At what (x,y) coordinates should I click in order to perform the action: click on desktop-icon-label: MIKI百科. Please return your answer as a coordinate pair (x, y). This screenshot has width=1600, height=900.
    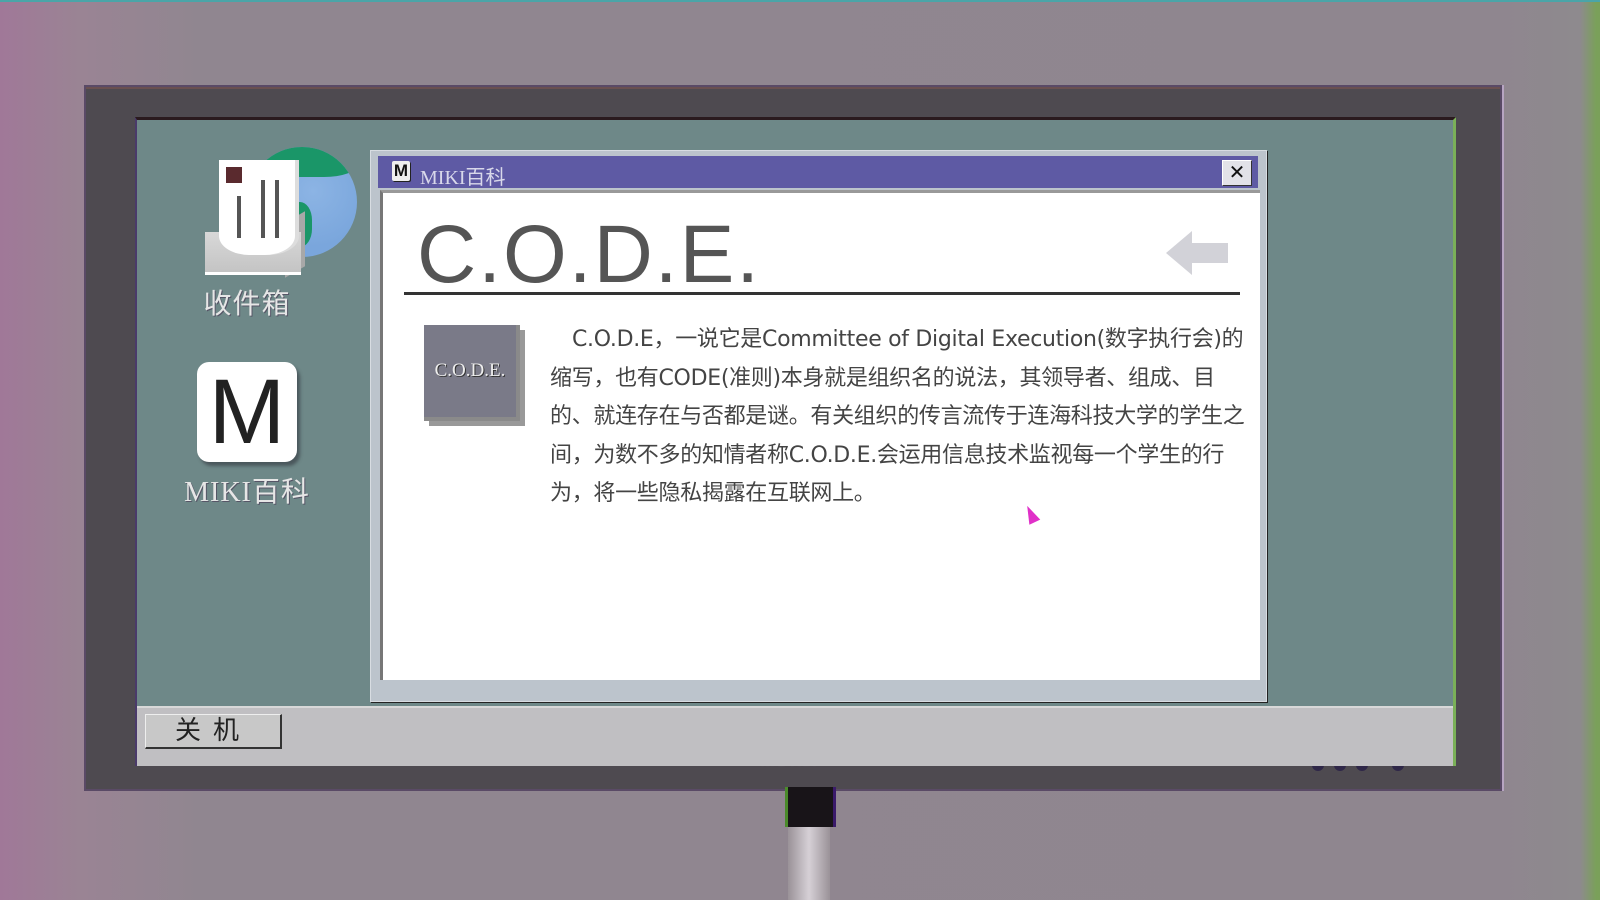
    Looking at the image, I should click on (247, 492).